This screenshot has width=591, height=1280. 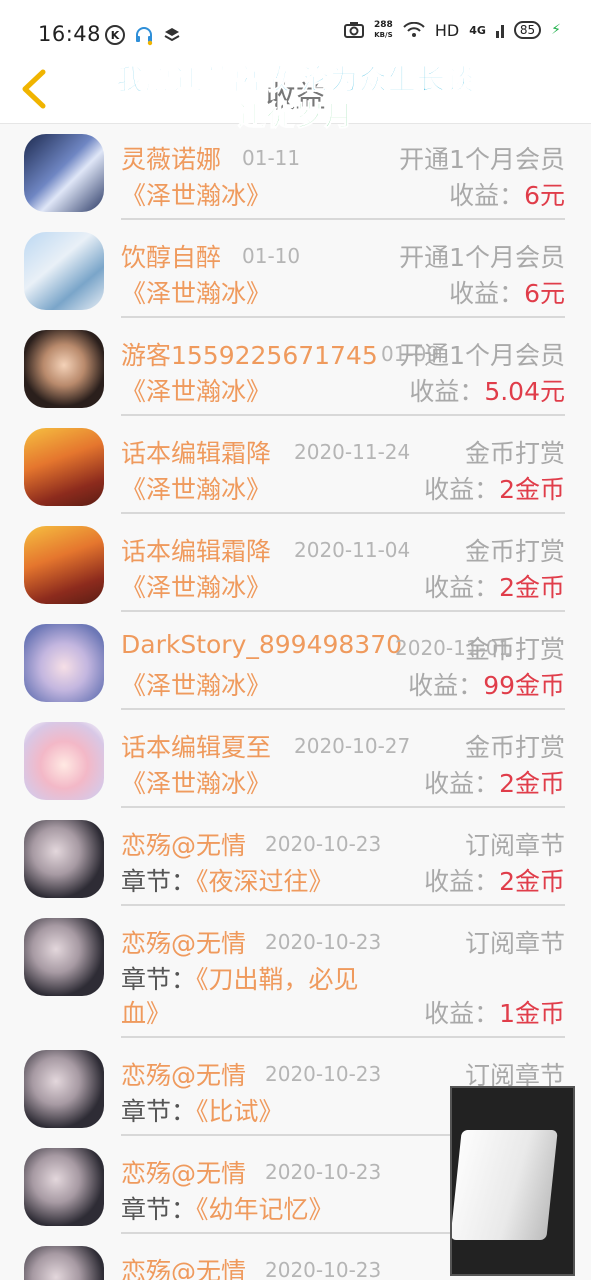 I want to click on camera-icon, so click(x=354, y=30).